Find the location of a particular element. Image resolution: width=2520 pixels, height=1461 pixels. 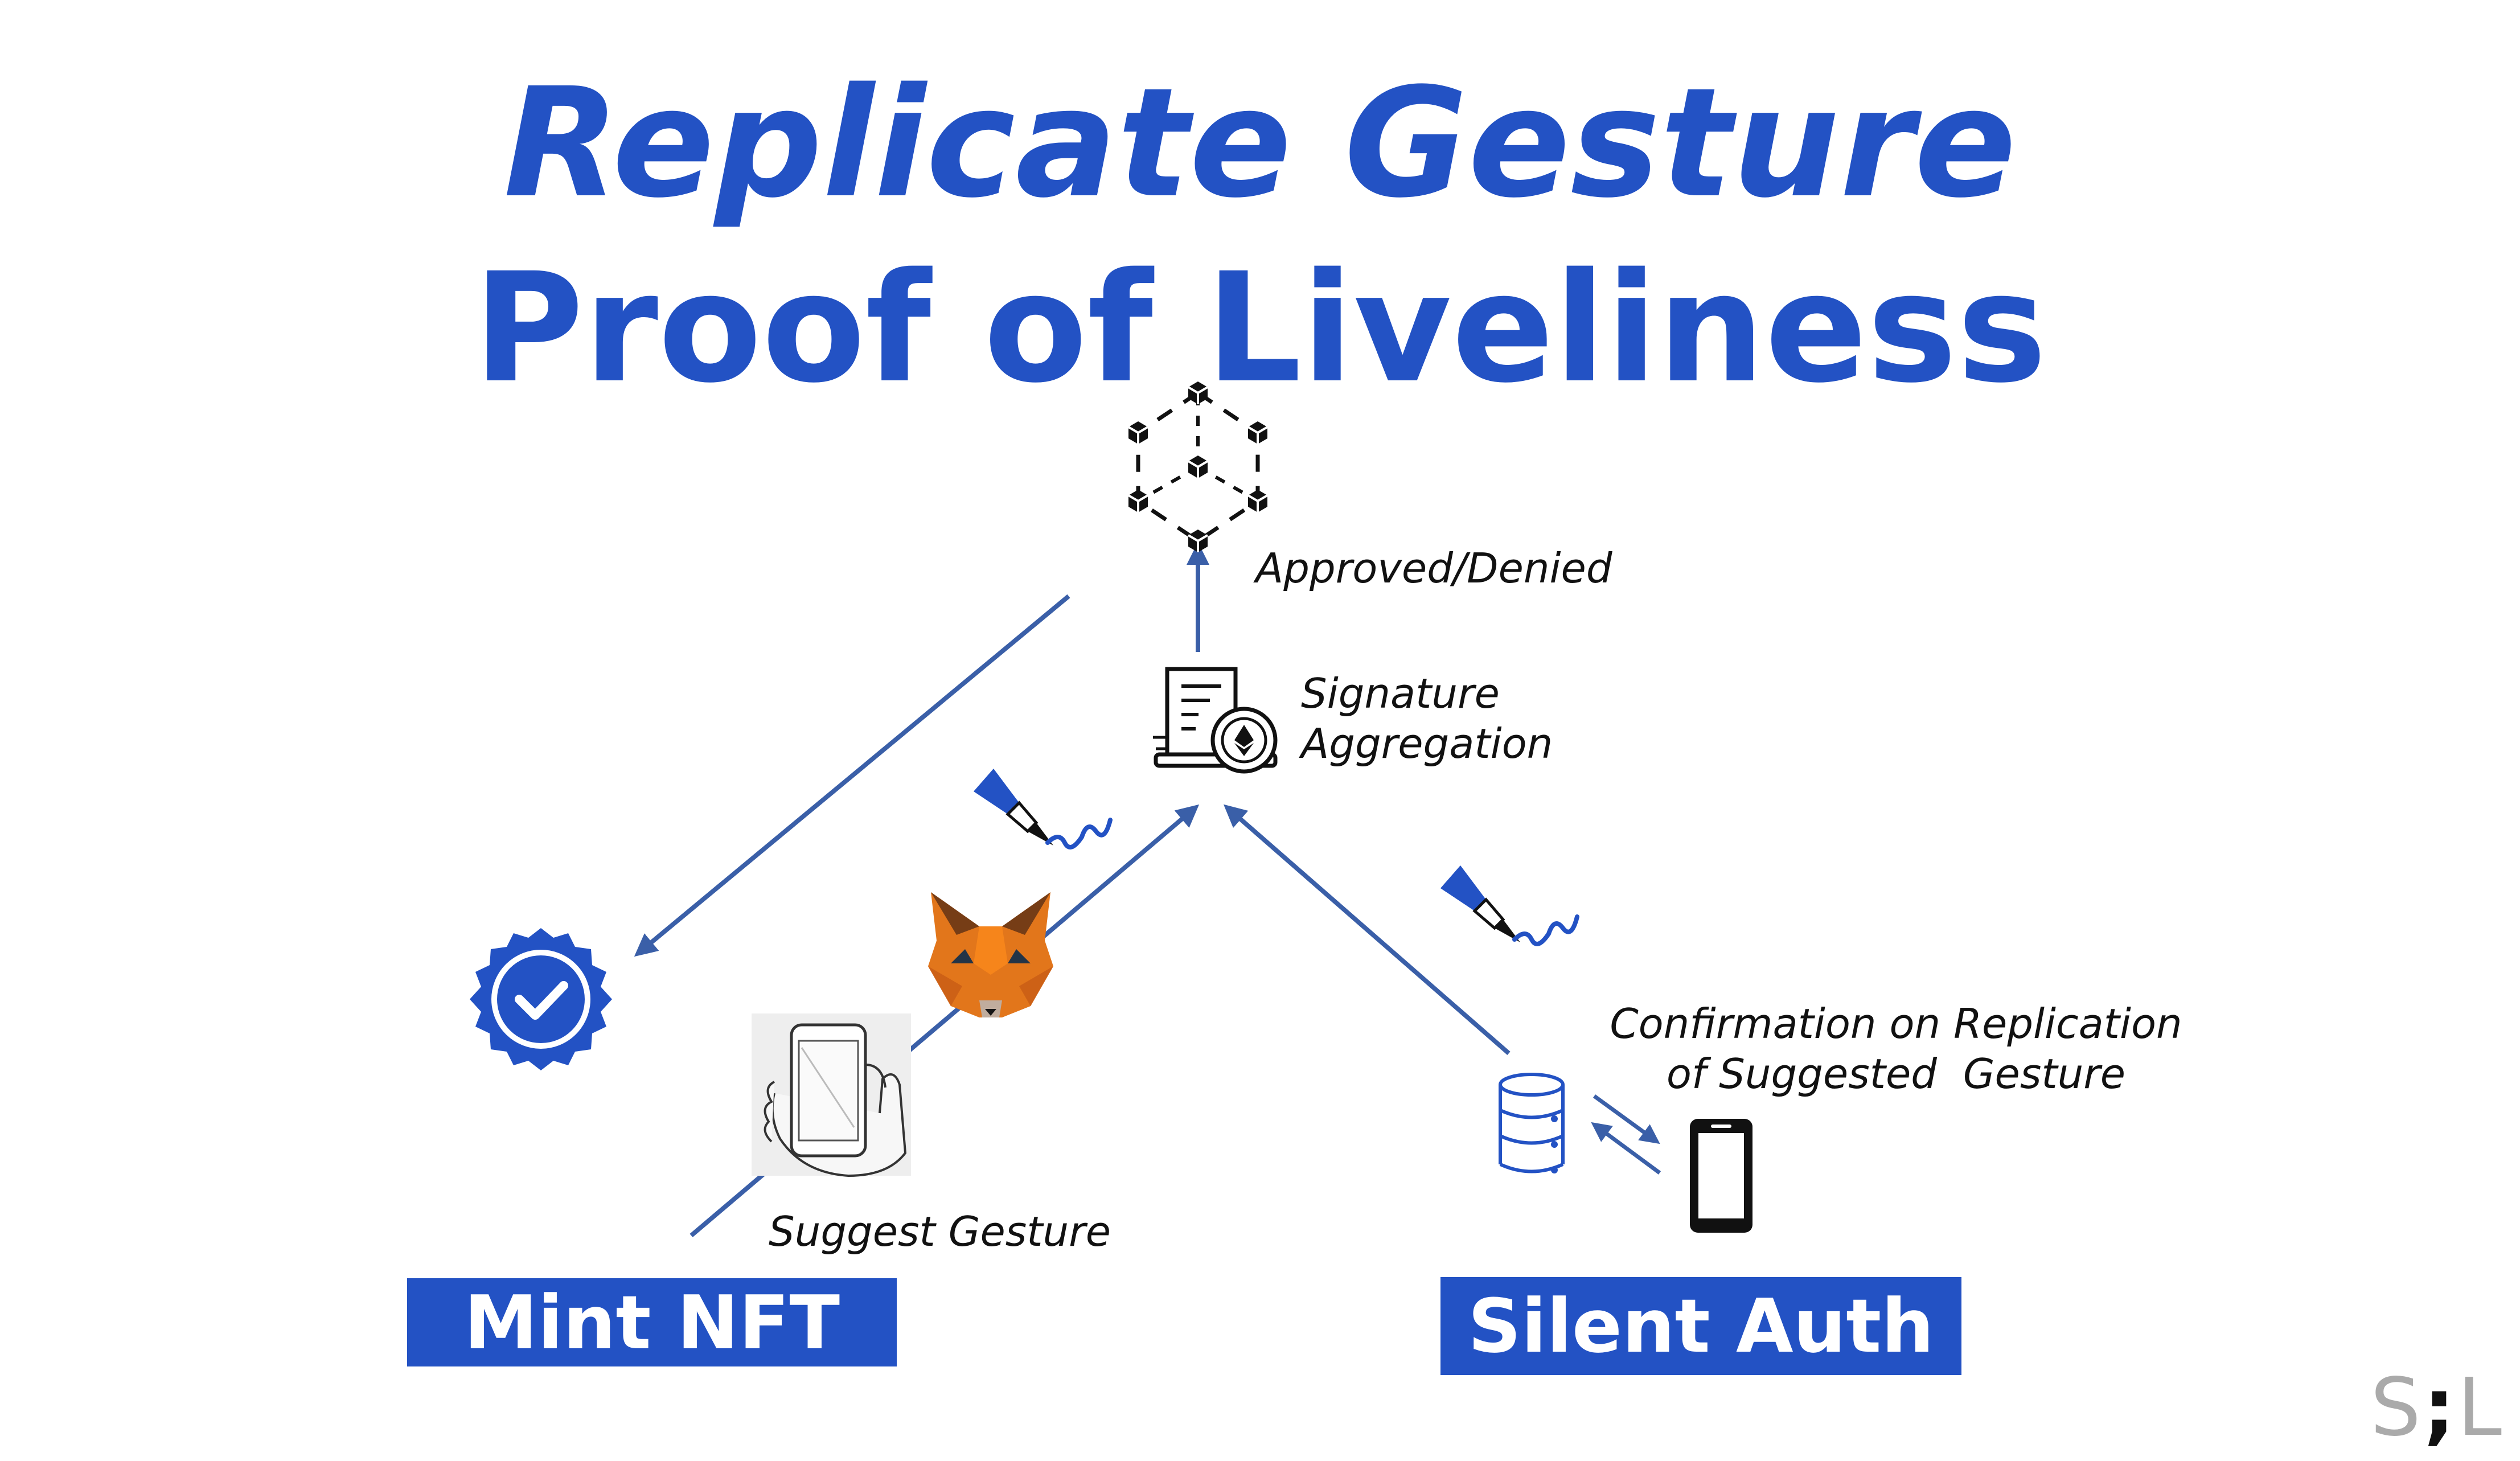

arrow-to-verified is located at coordinates (852, 775).